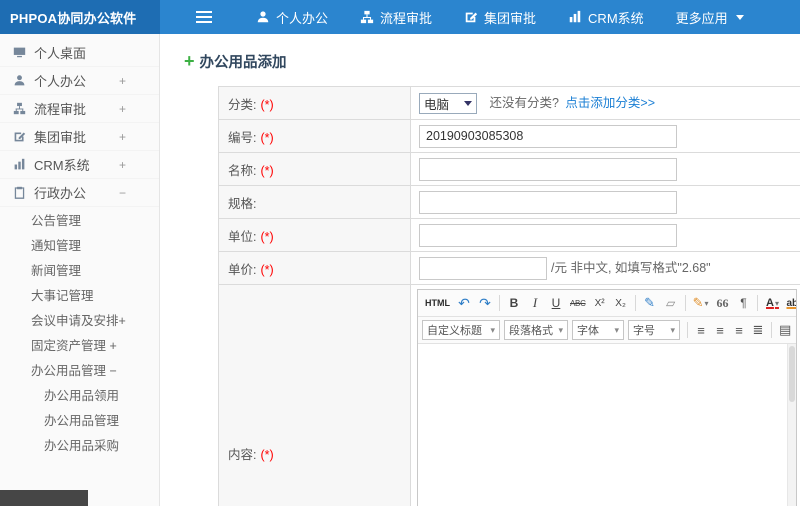  I want to click on form-row-unit: 单位: (*), so click(509, 235).